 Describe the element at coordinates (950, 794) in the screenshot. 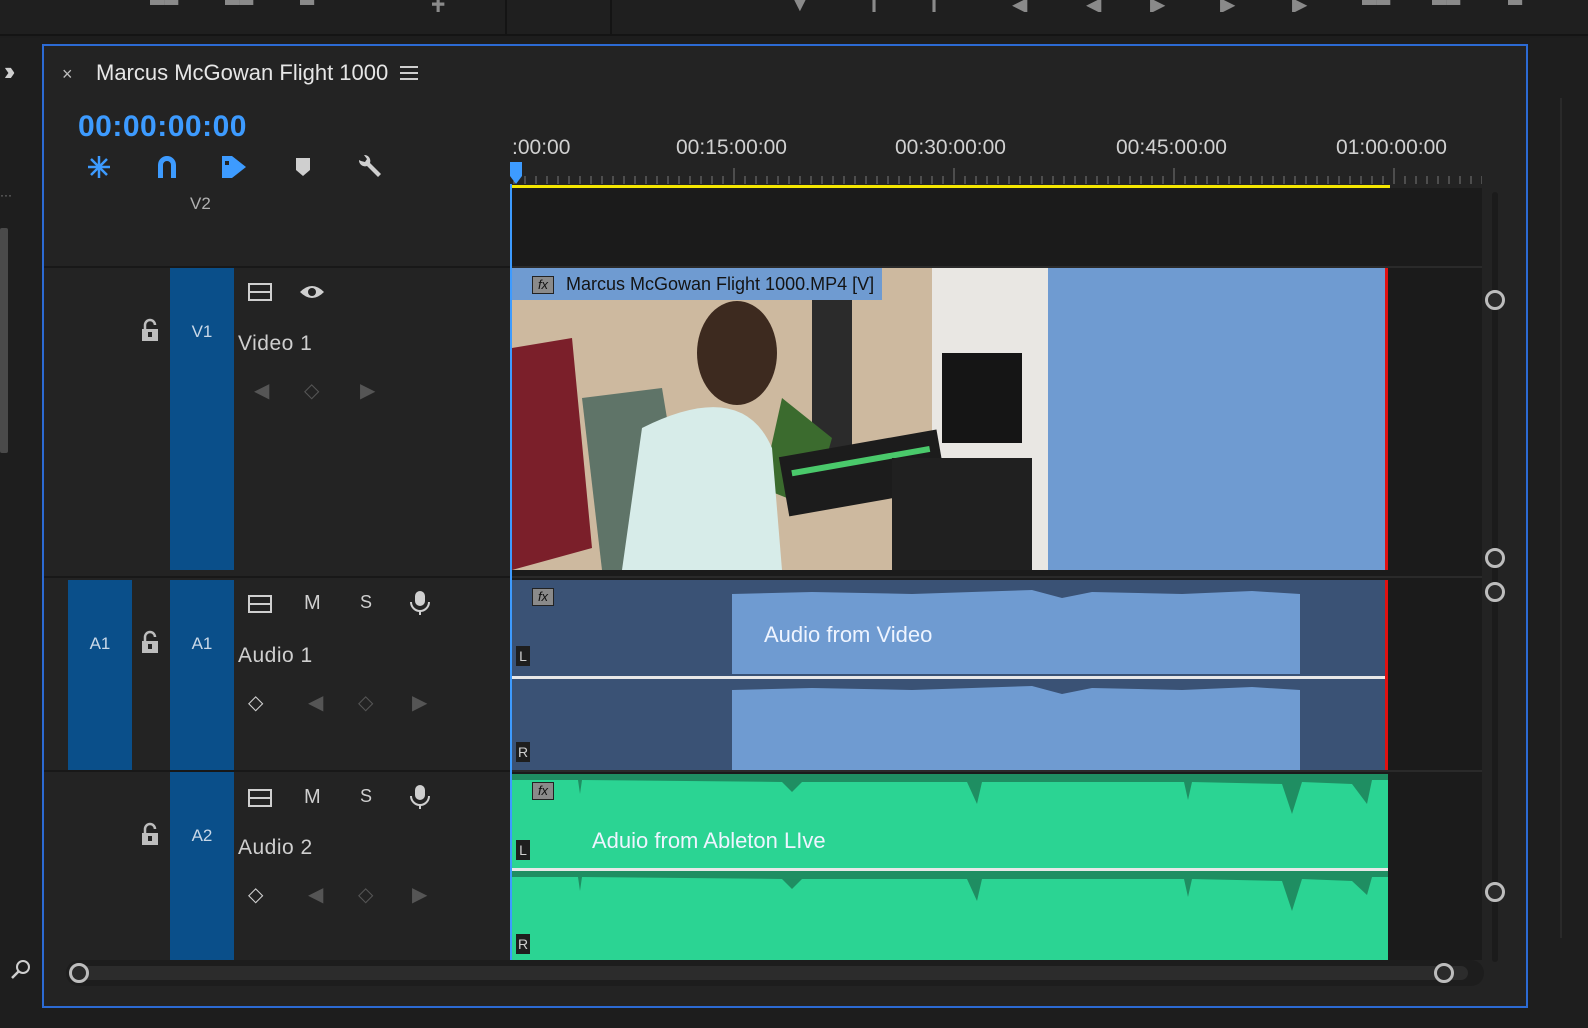

I see `audio-2-waveform-top` at that location.